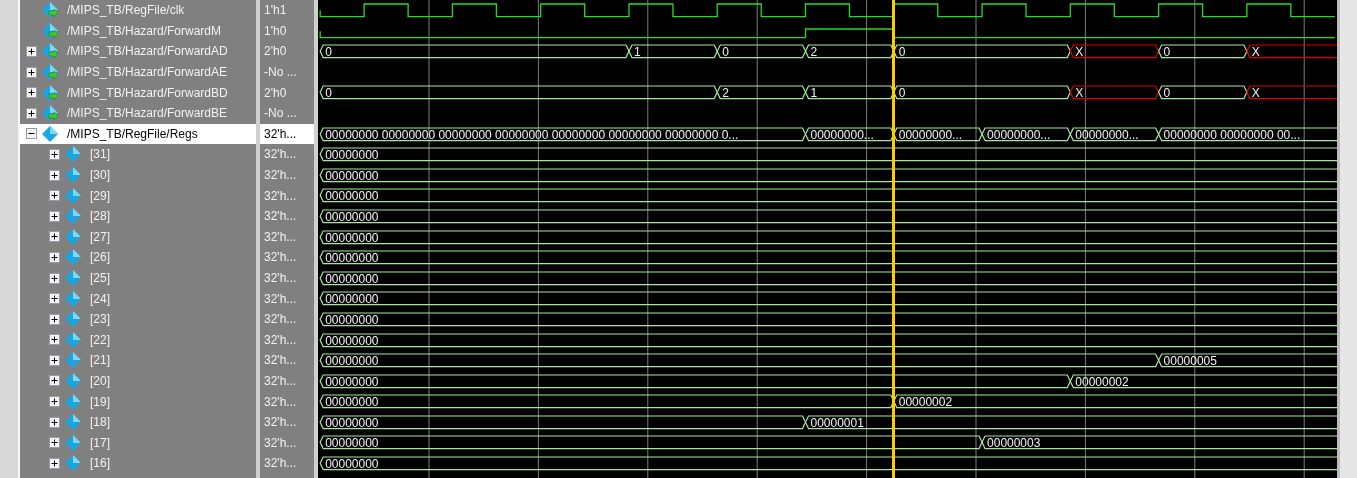  I want to click on signal-name: /MIPS_TB/Hazard/ForwardBE, so click(147, 113).